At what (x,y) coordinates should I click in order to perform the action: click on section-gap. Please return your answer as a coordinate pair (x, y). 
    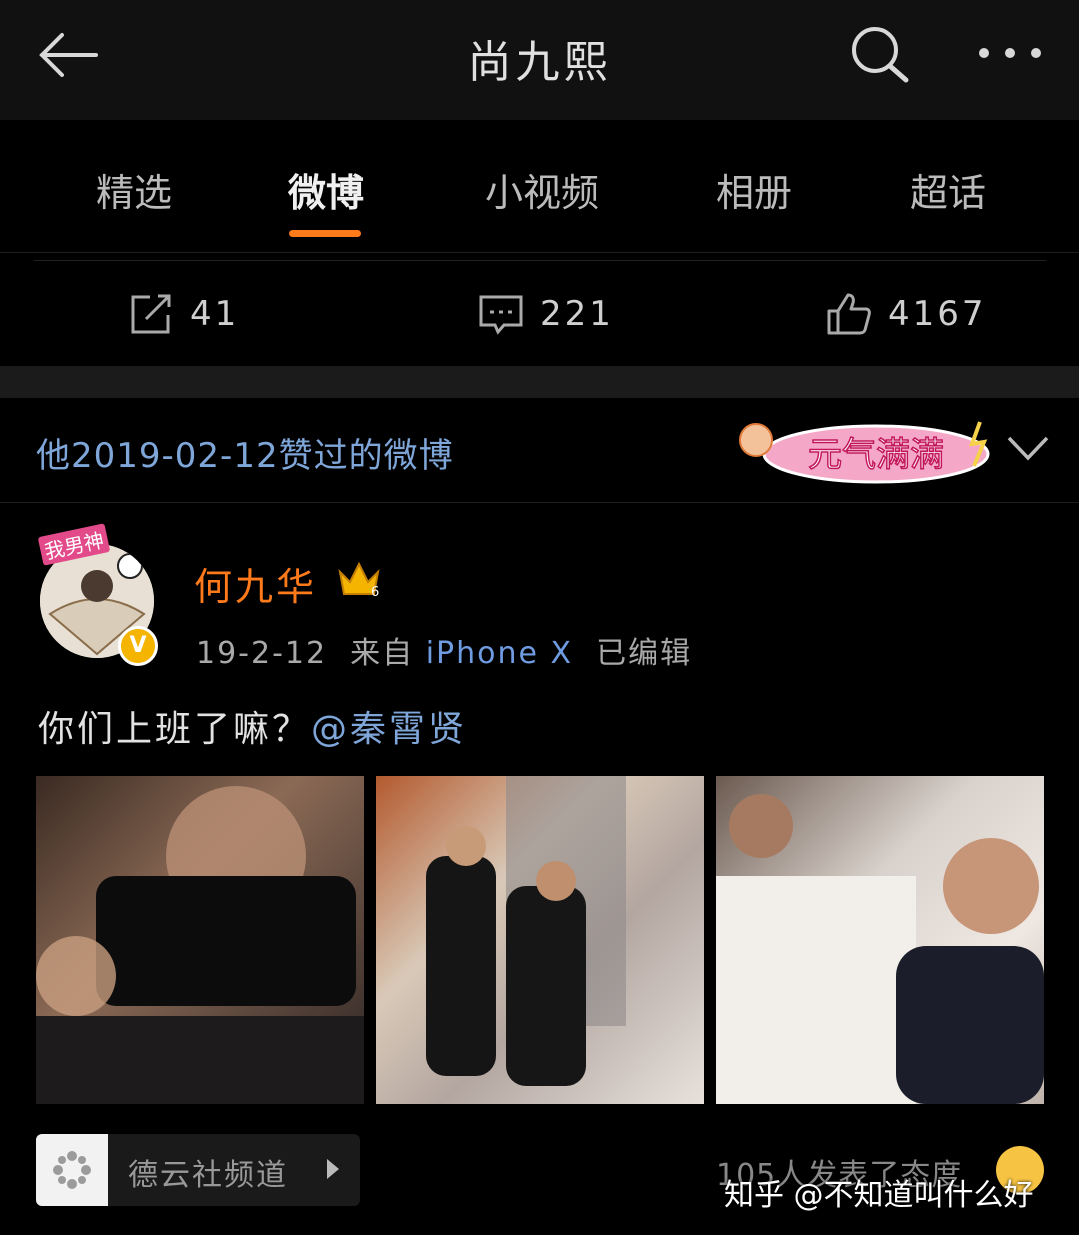
    Looking at the image, I should click on (539, 382).